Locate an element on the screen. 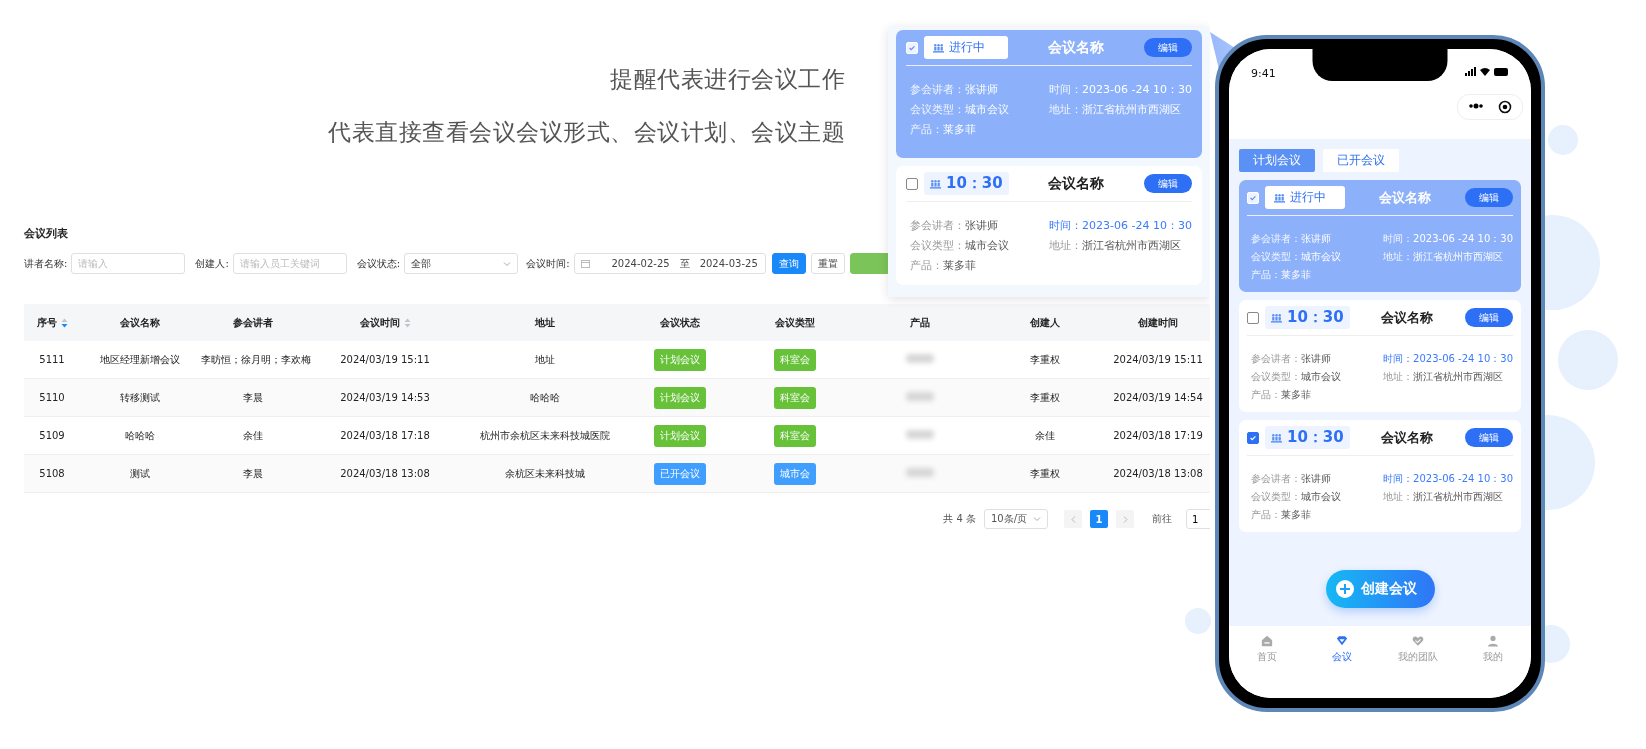 The width and height of the screenshot is (1646, 749). filter-label: 会议状态: is located at coordinates (378, 263).